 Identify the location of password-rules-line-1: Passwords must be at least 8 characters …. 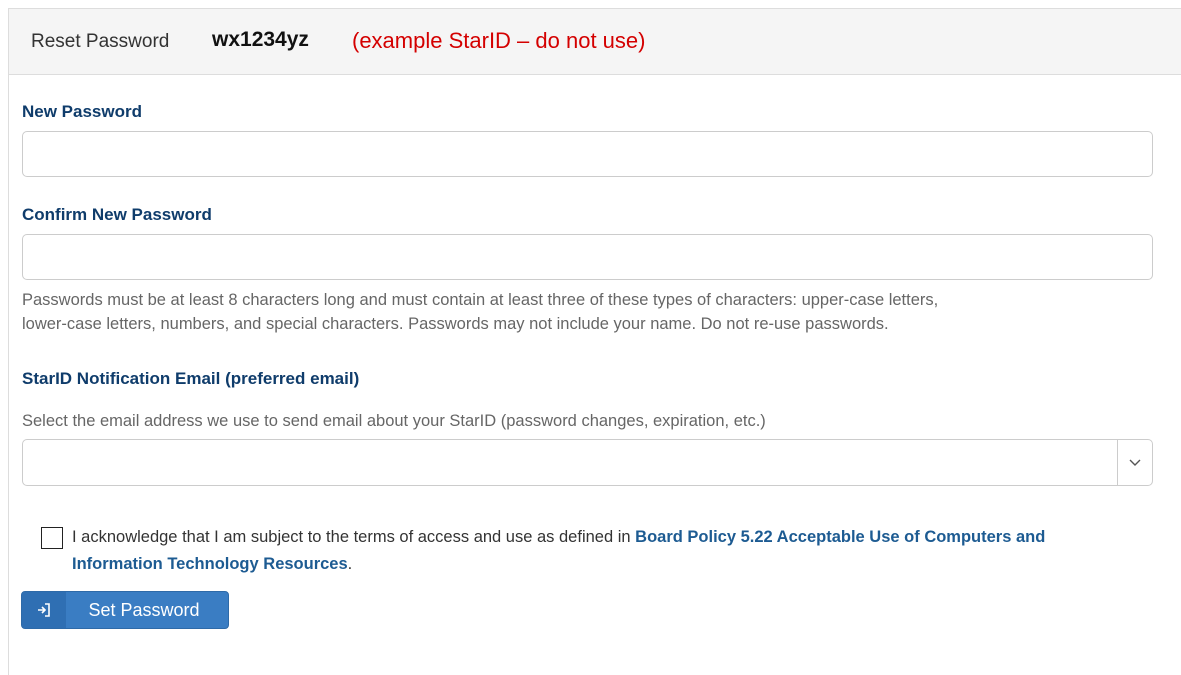
(480, 300).